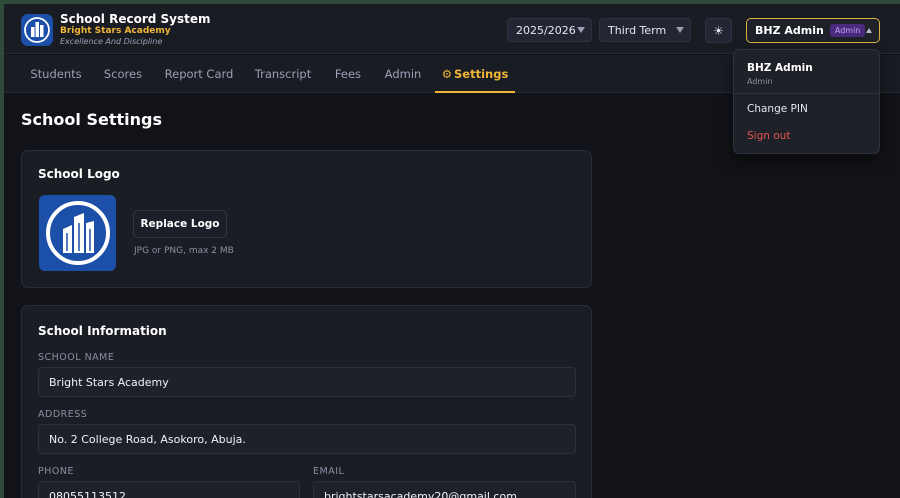 Image resolution: width=900 pixels, height=498 pixels. I want to click on replace-logo-button: Replace Logo, so click(180, 224).